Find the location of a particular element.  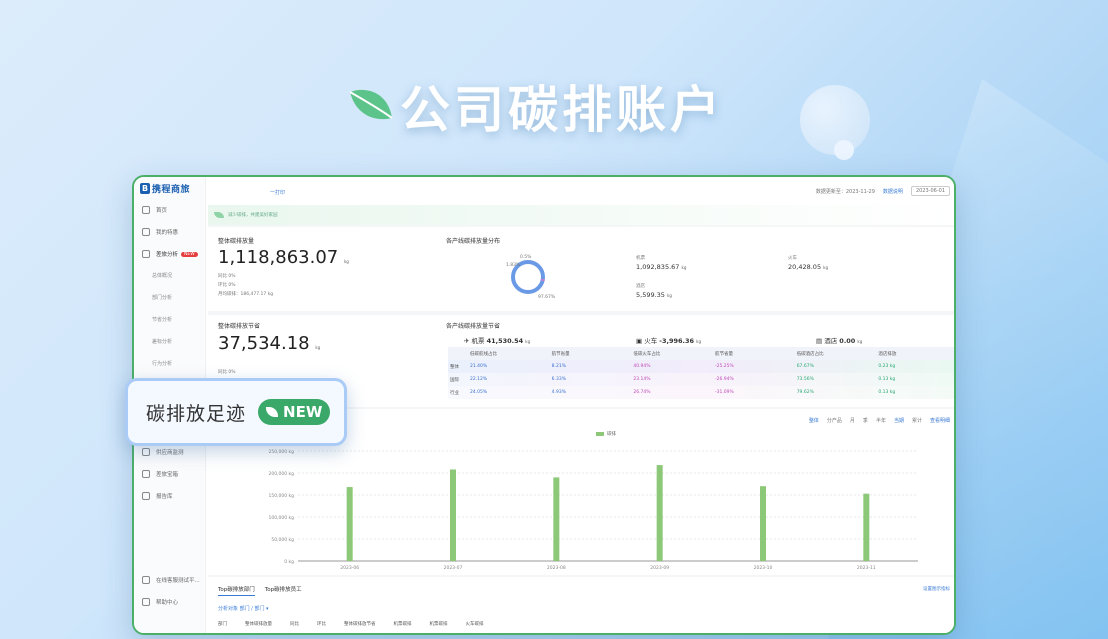

y-tick-label: 50,000 kg is located at coordinates (282, 540).